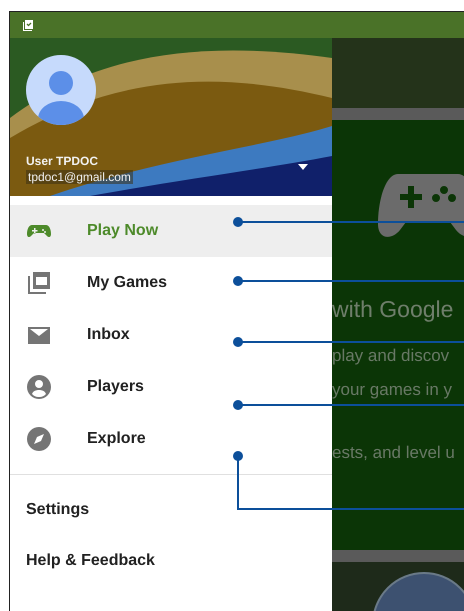 The height and width of the screenshot is (611, 464). What do you see at coordinates (303, 167) in the screenshot?
I see `dropdown-caret-icon` at bounding box center [303, 167].